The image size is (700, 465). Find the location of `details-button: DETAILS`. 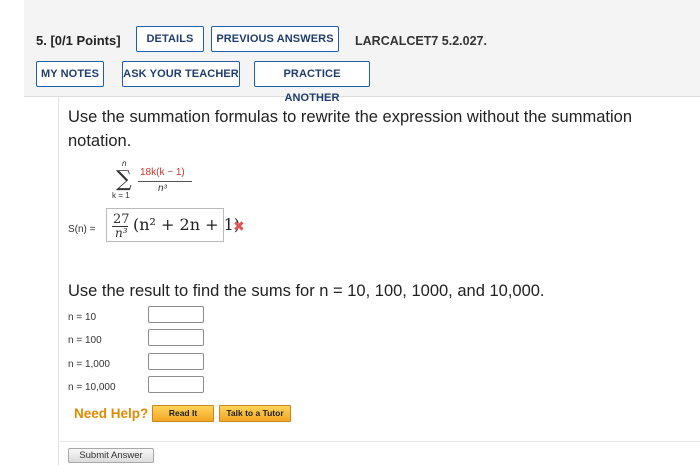

details-button: DETAILS is located at coordinates (170, 39).